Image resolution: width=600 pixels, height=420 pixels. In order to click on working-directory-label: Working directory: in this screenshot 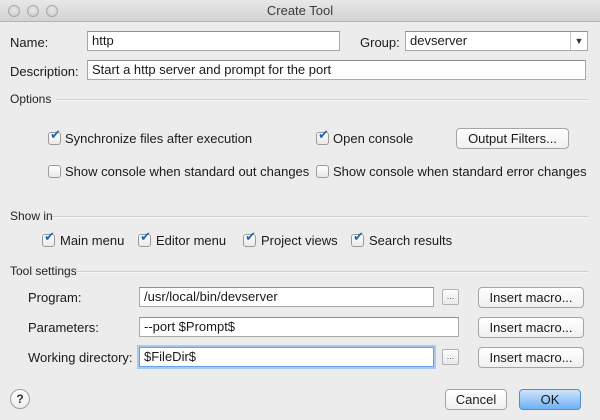, I will do `click(80, 357)`.